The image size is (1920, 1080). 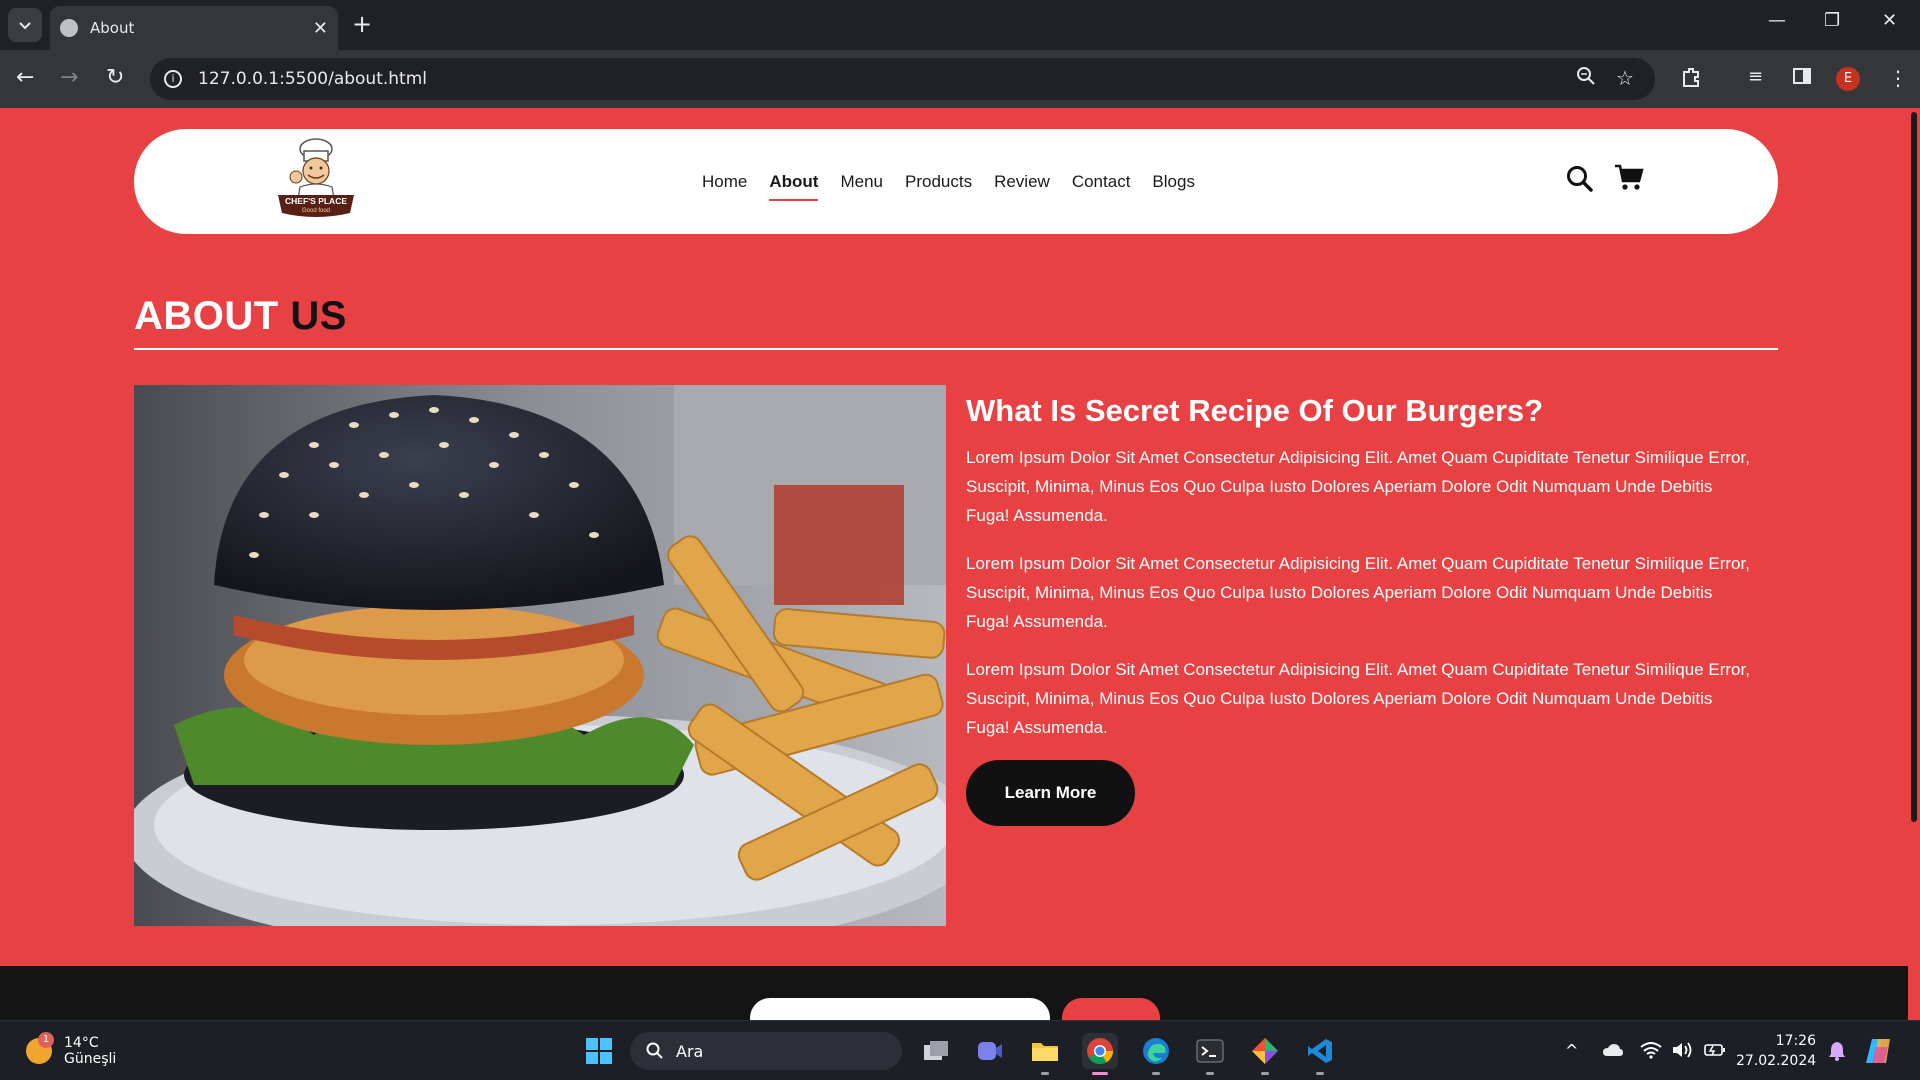 I want to click on scrollbar-thumb, so click(x=1914, y=467).